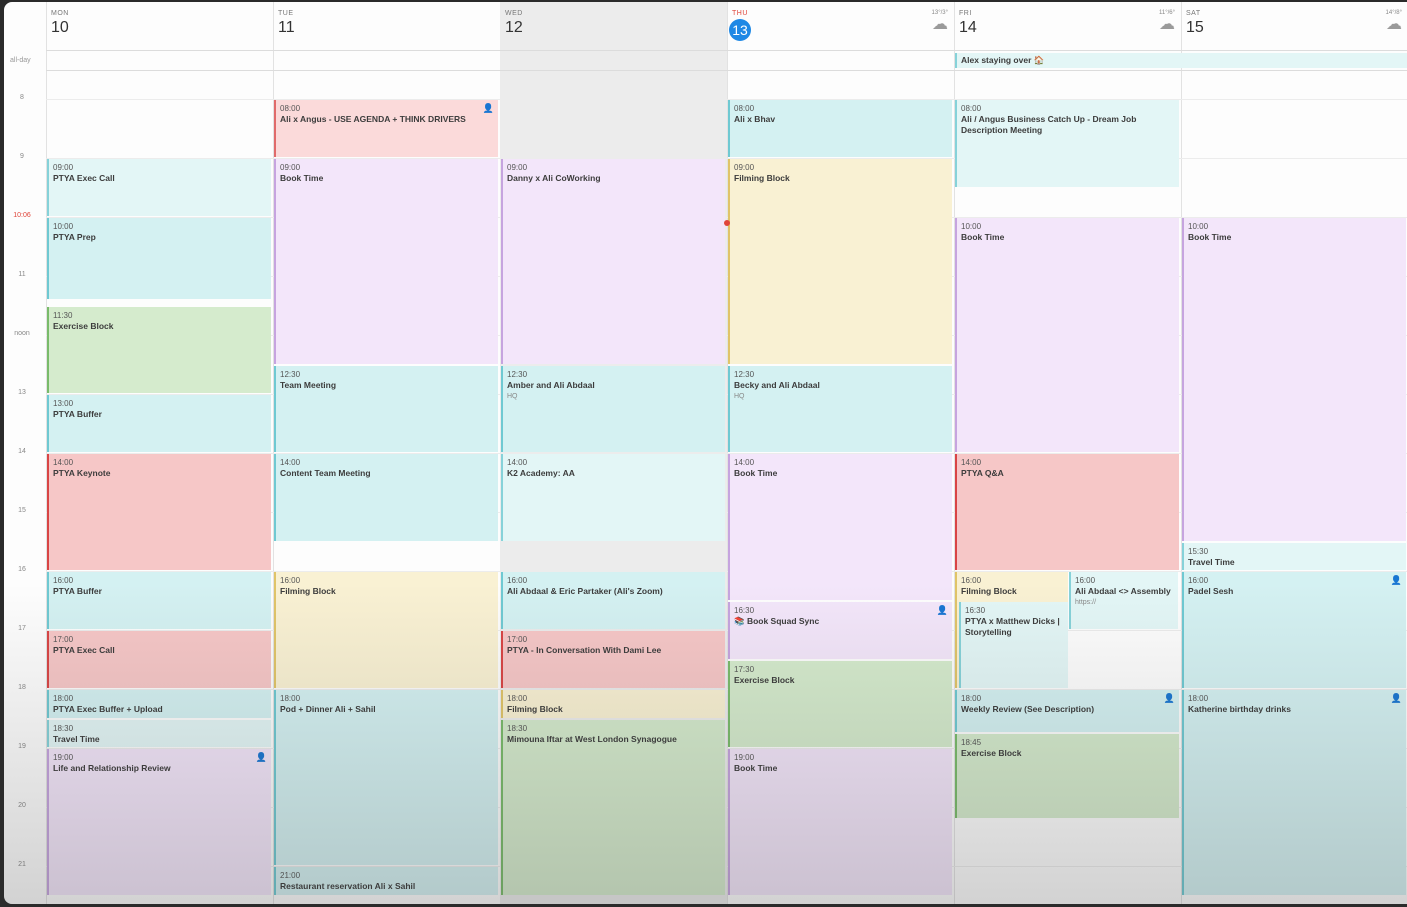 The height and width of the screenshot is (907, 1407). What do you see at coordinates (1294, 26) in the screenshot?
I see `day-header-sat: SAT 15 14°/8° ☁` at bounding box center [1294, 26].